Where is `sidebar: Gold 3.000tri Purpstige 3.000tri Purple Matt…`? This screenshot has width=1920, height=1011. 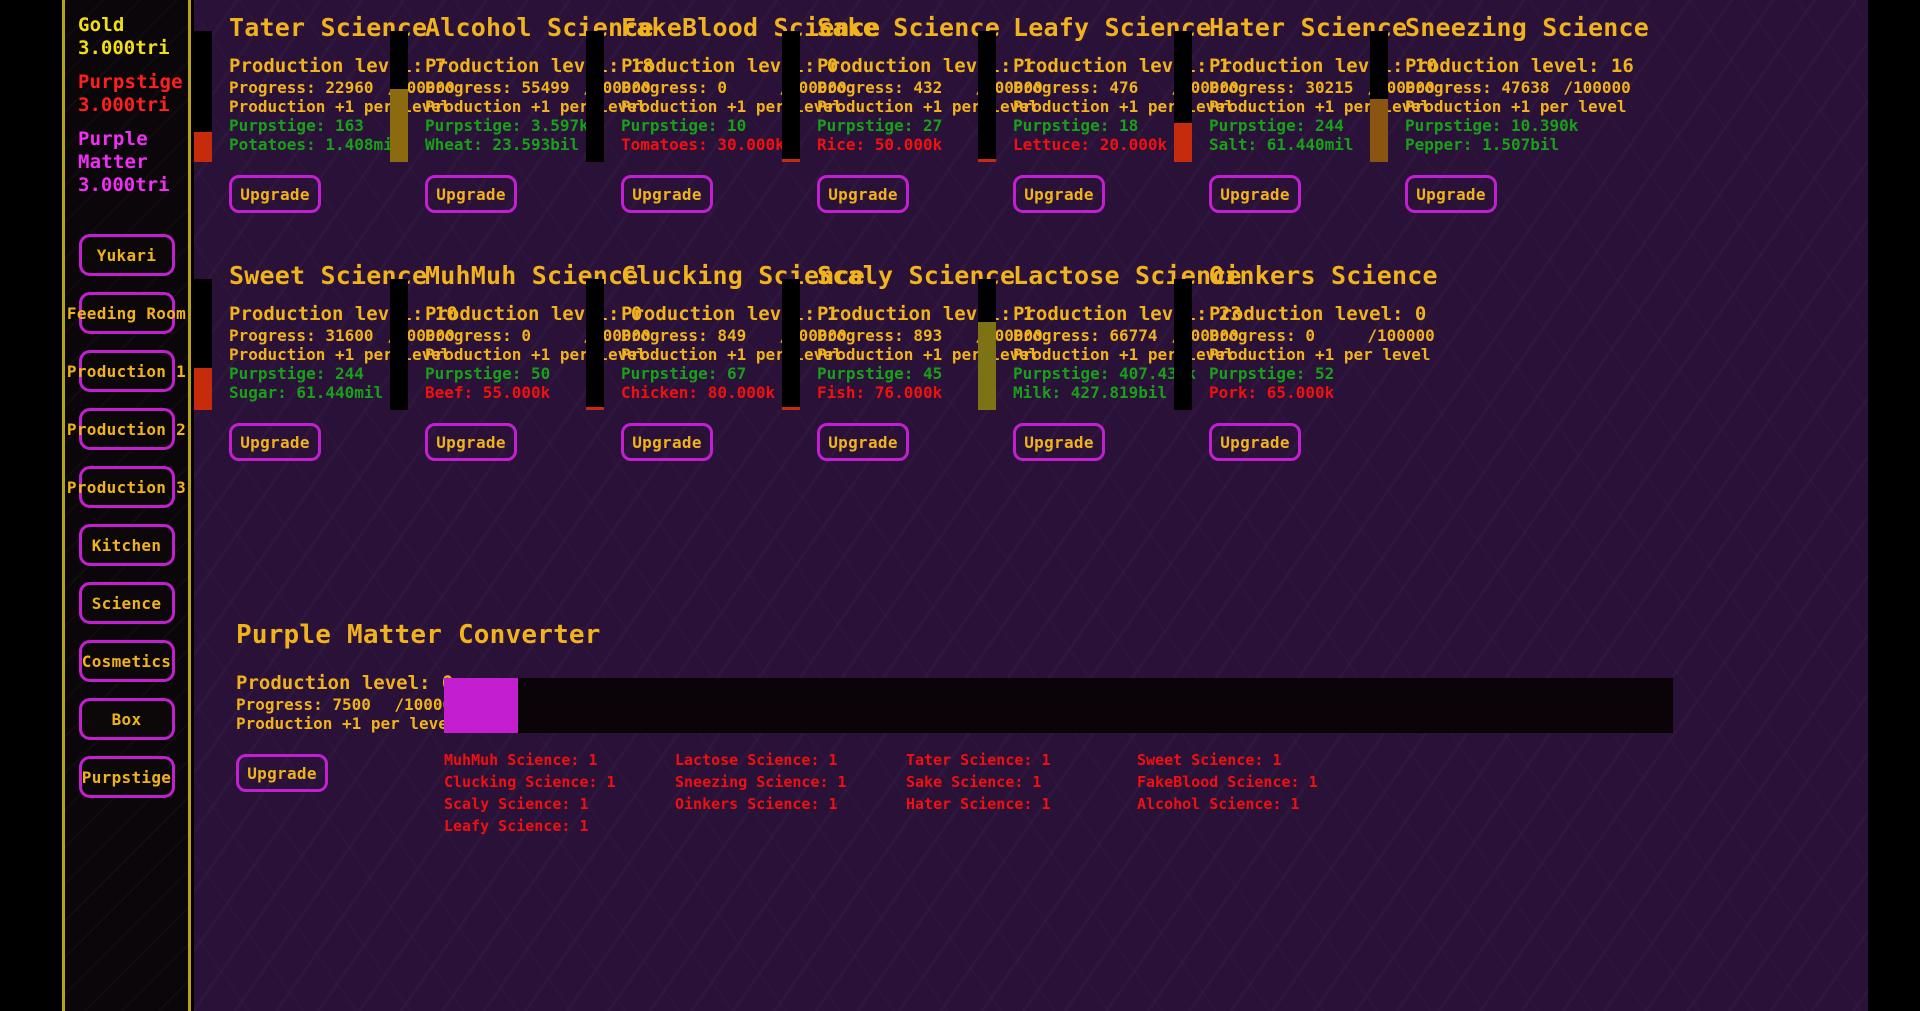
sidebar: Gold 3.000tri Purpstige 3.000tri Purple Matt… is located at coordinates (126, 505).